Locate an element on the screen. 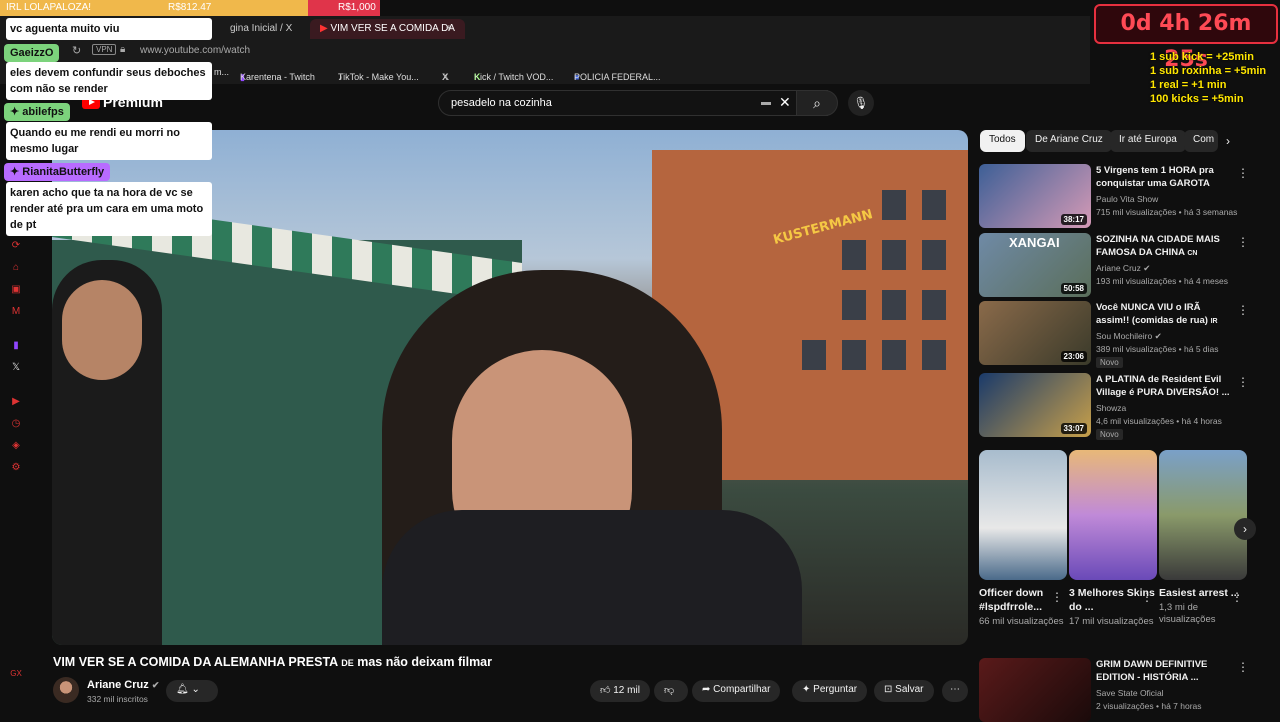  twitch-sidebar-icon: ▮ is located at coordinates (16, 346).